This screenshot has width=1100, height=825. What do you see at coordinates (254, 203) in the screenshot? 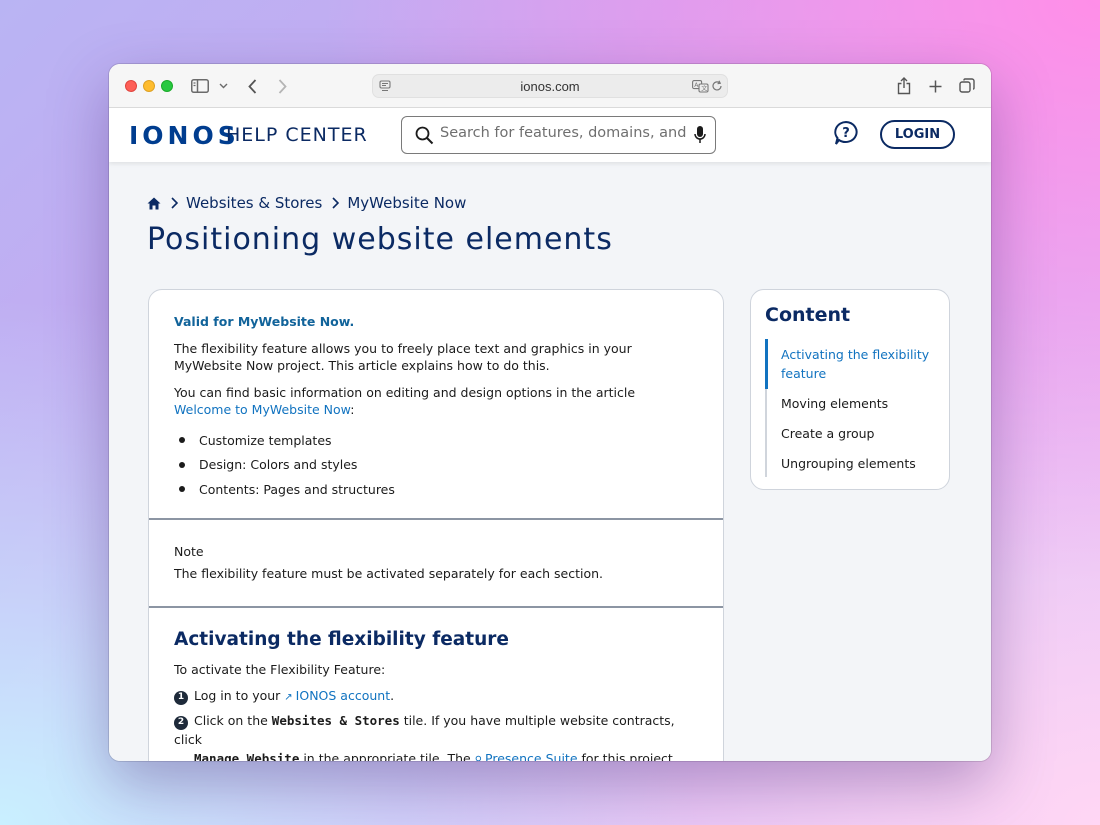
I see `breadcrumb-websites-stores: Websites & Stores` at bounding box center [254, 203].